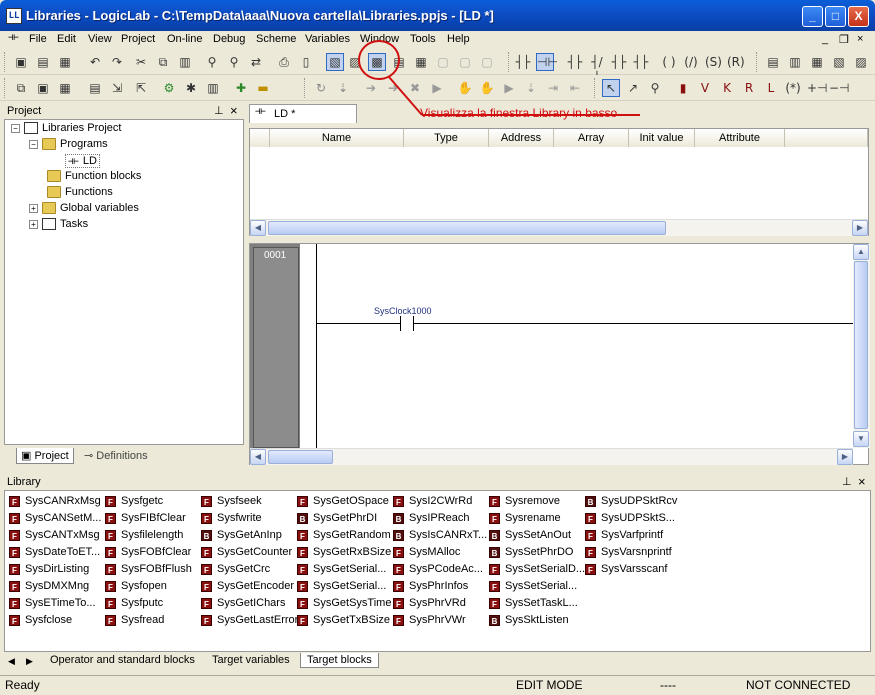 The image size is (875, 695). What do you see at coordinates (148, 552) in the screenshot?
I see `library-item: F SysFOBfClear` at bounding box center [148, 552].